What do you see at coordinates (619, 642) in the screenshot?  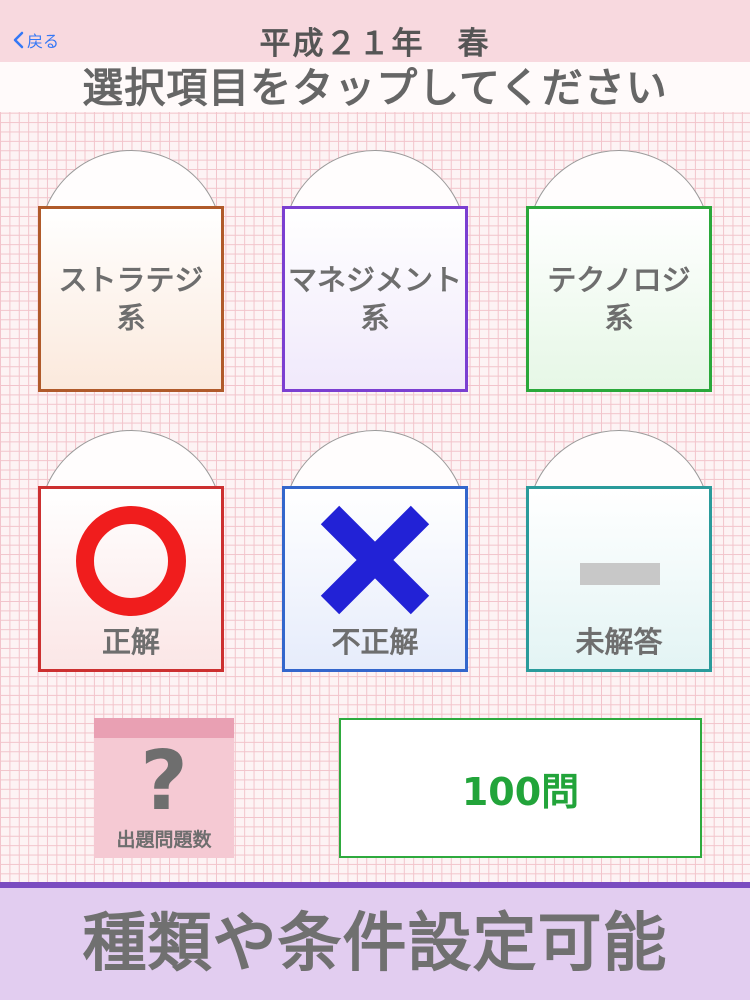 I see `filter-unanswered-label: 未解答` at bounding box center [619, 642].